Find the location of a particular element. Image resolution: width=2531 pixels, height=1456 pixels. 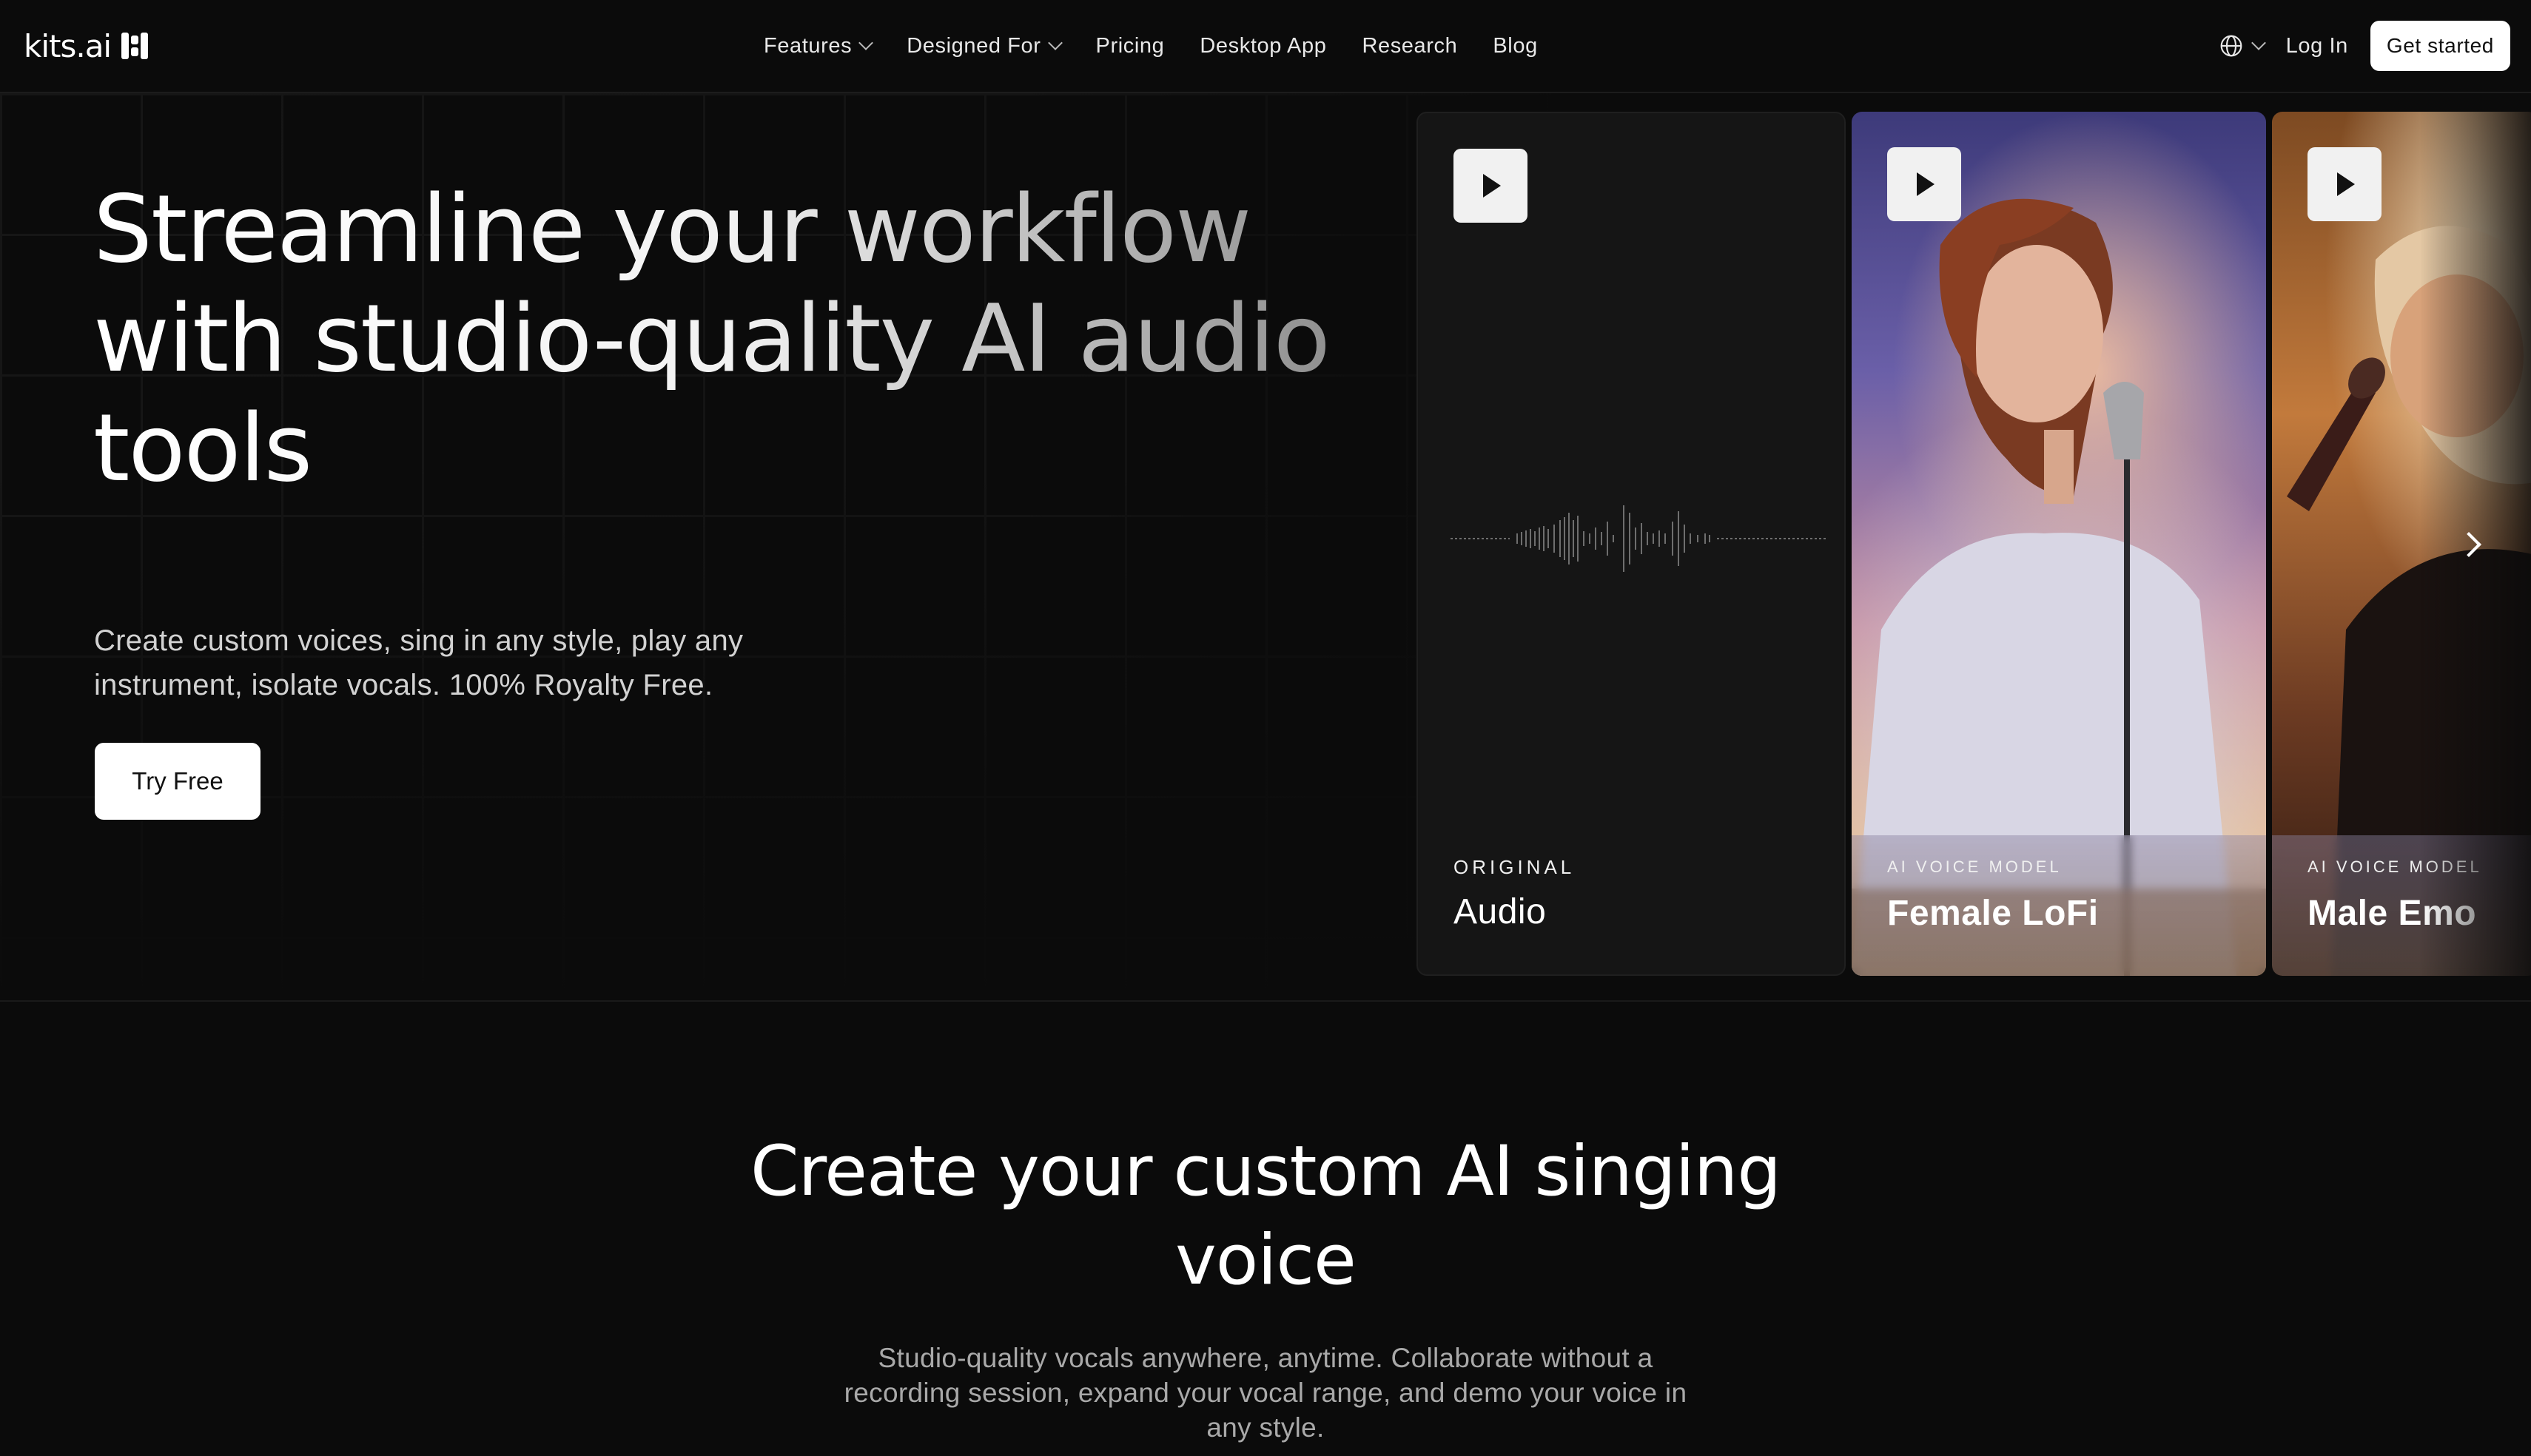

try-free-button: Try Free is located at coordinates (178, 781).